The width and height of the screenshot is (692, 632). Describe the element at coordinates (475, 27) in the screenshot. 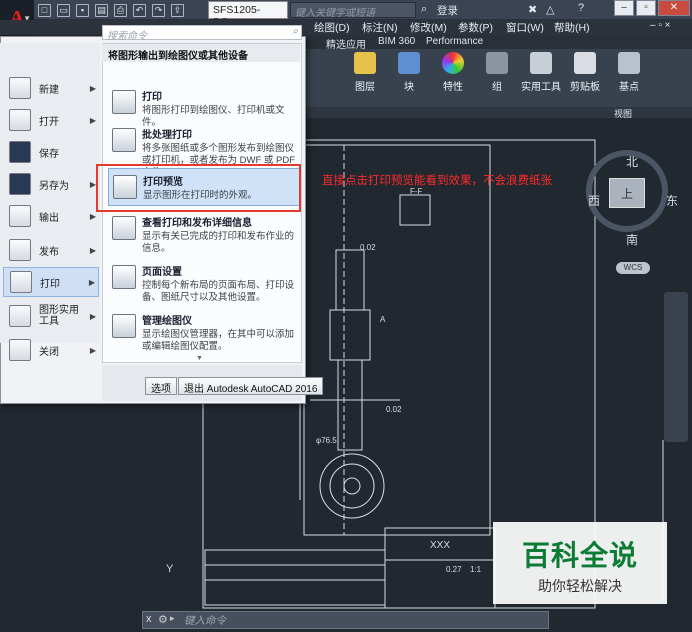

I see `menu-parametric: 参数(P)` at that location.